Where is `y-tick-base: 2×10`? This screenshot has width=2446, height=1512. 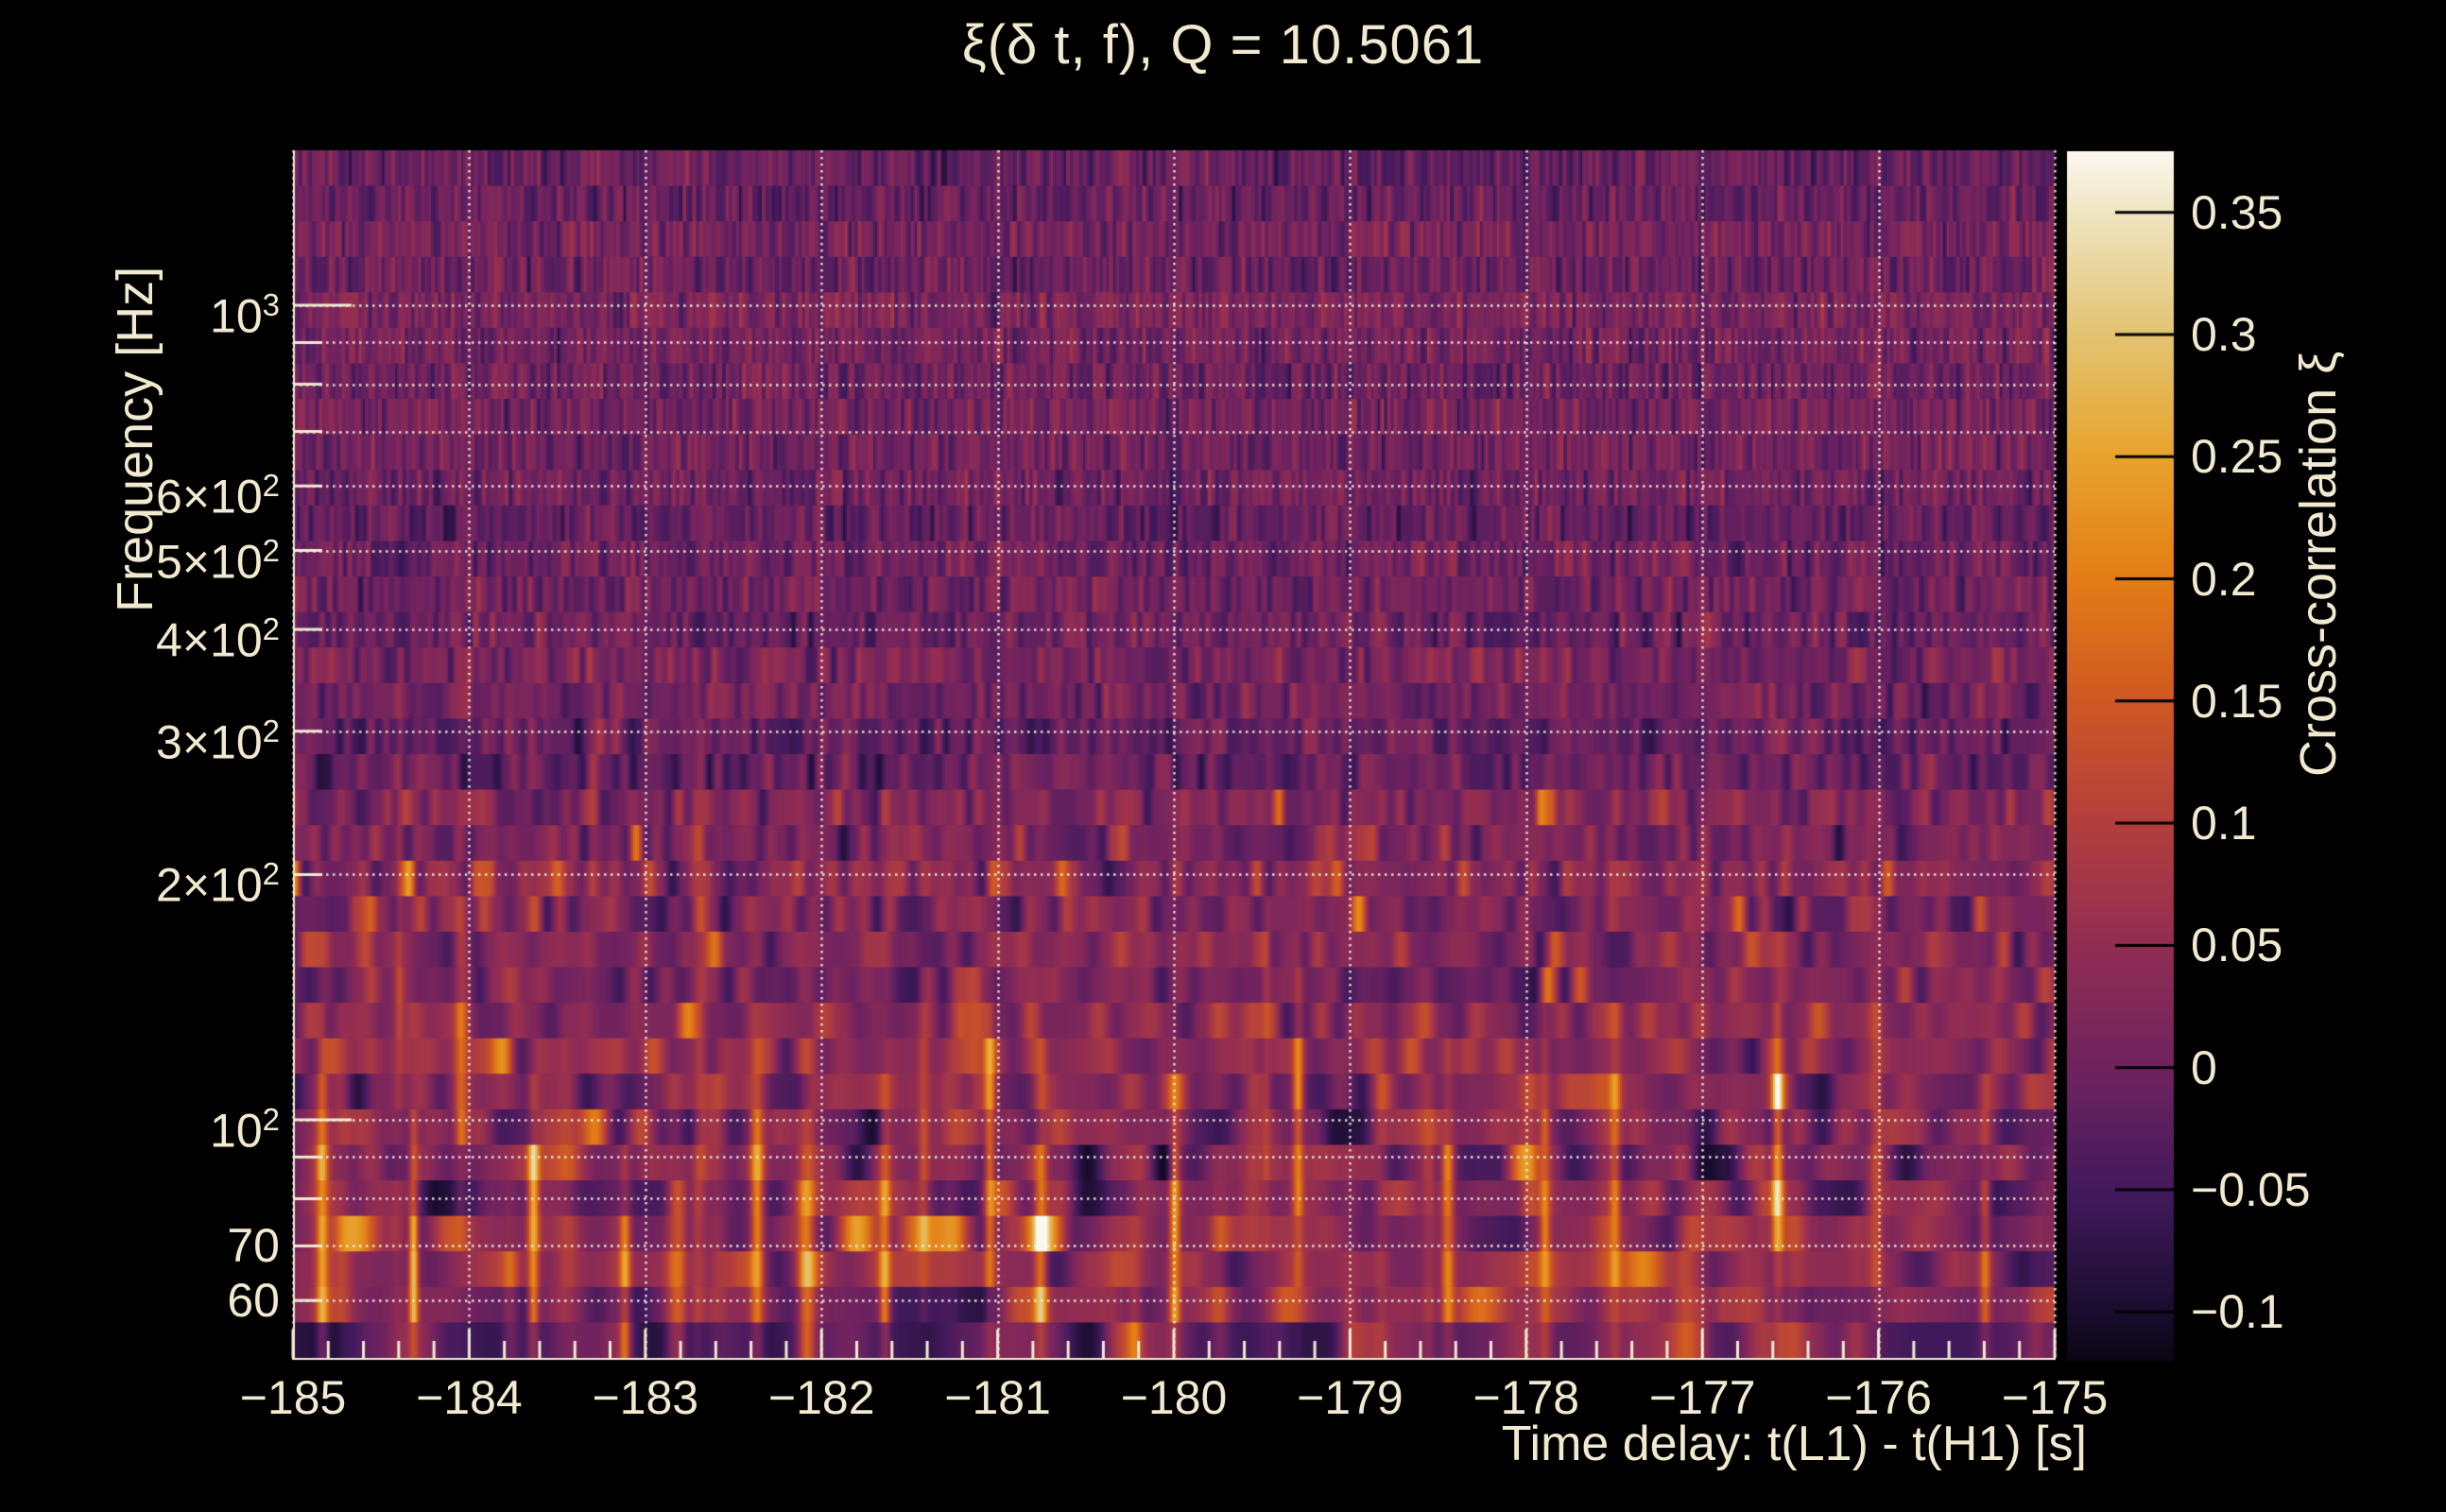
y-tick-base: 2×10 is located at coordinates (209, 885).